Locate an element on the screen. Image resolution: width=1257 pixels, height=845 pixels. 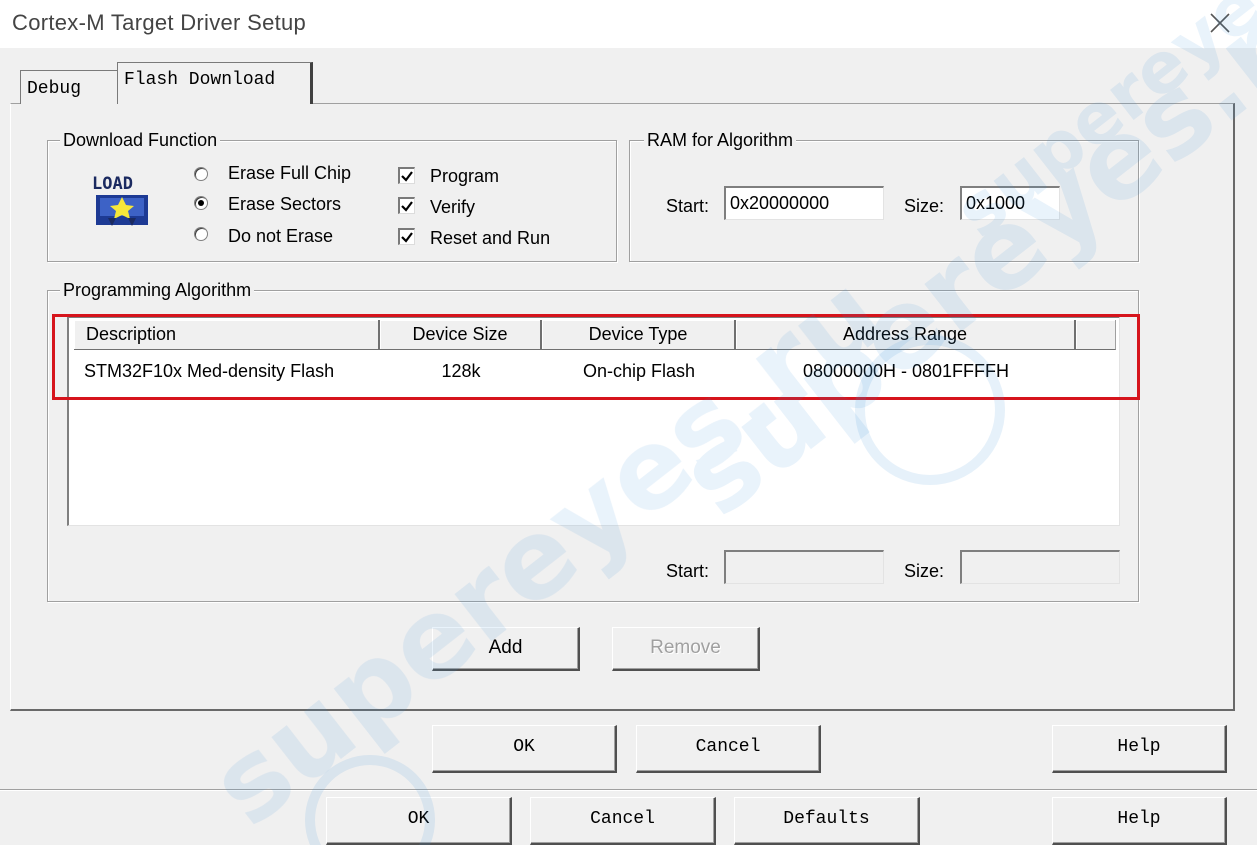
tab-flash-download-label: Flash Download is located at coordinates (200, 80).